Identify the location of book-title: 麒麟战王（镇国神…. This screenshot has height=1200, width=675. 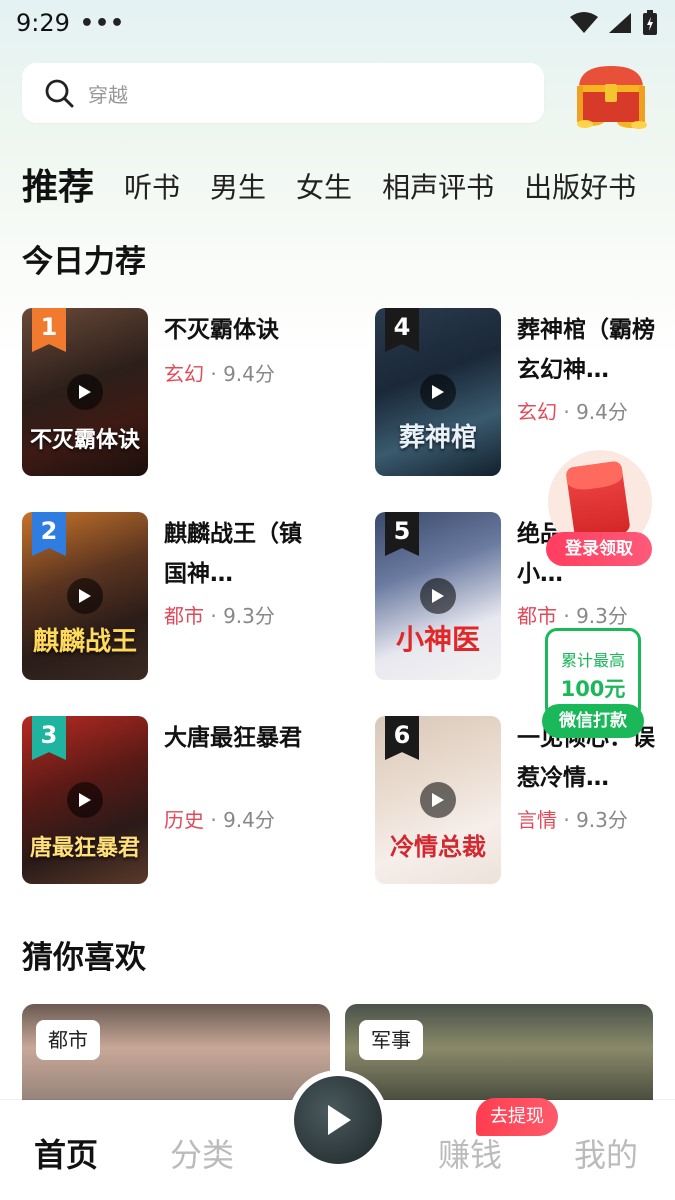
(239, 554).